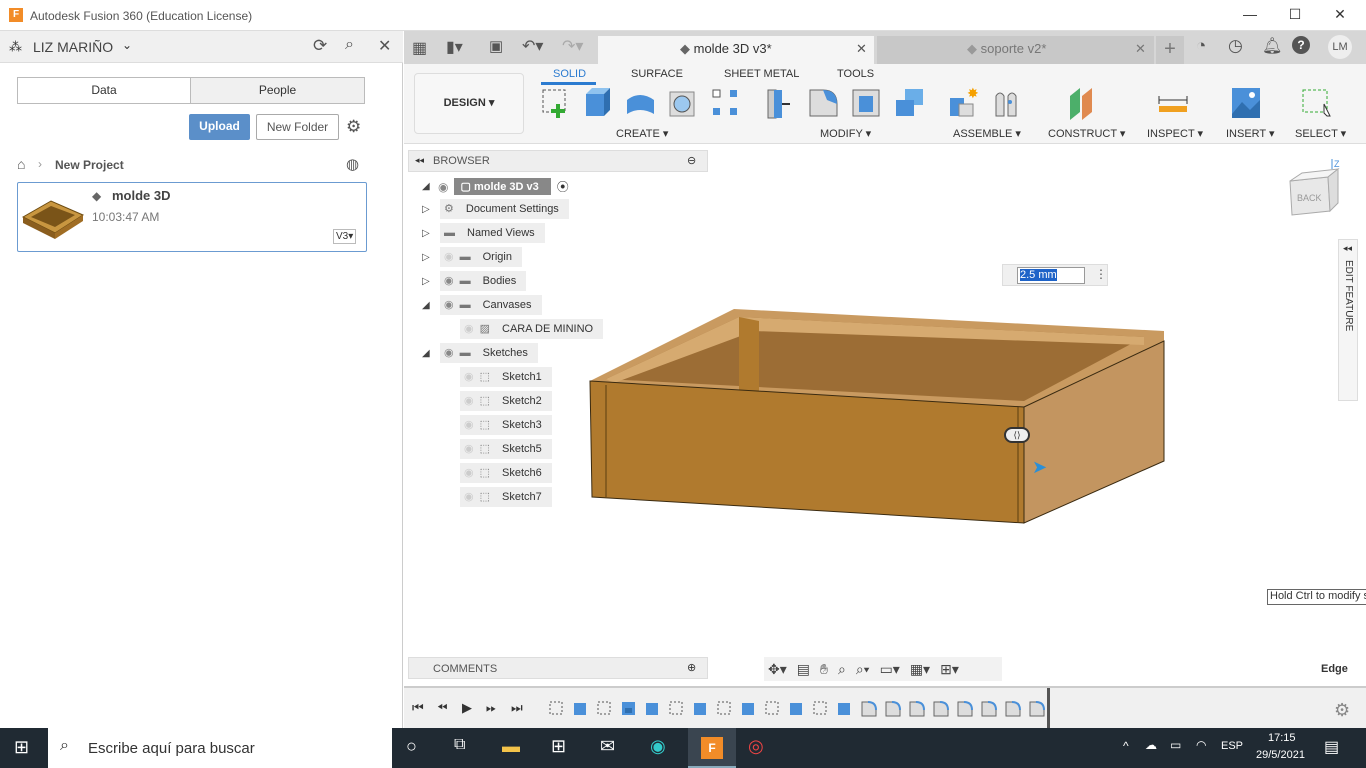  I want to click on shell-icon, so click(866, 103).